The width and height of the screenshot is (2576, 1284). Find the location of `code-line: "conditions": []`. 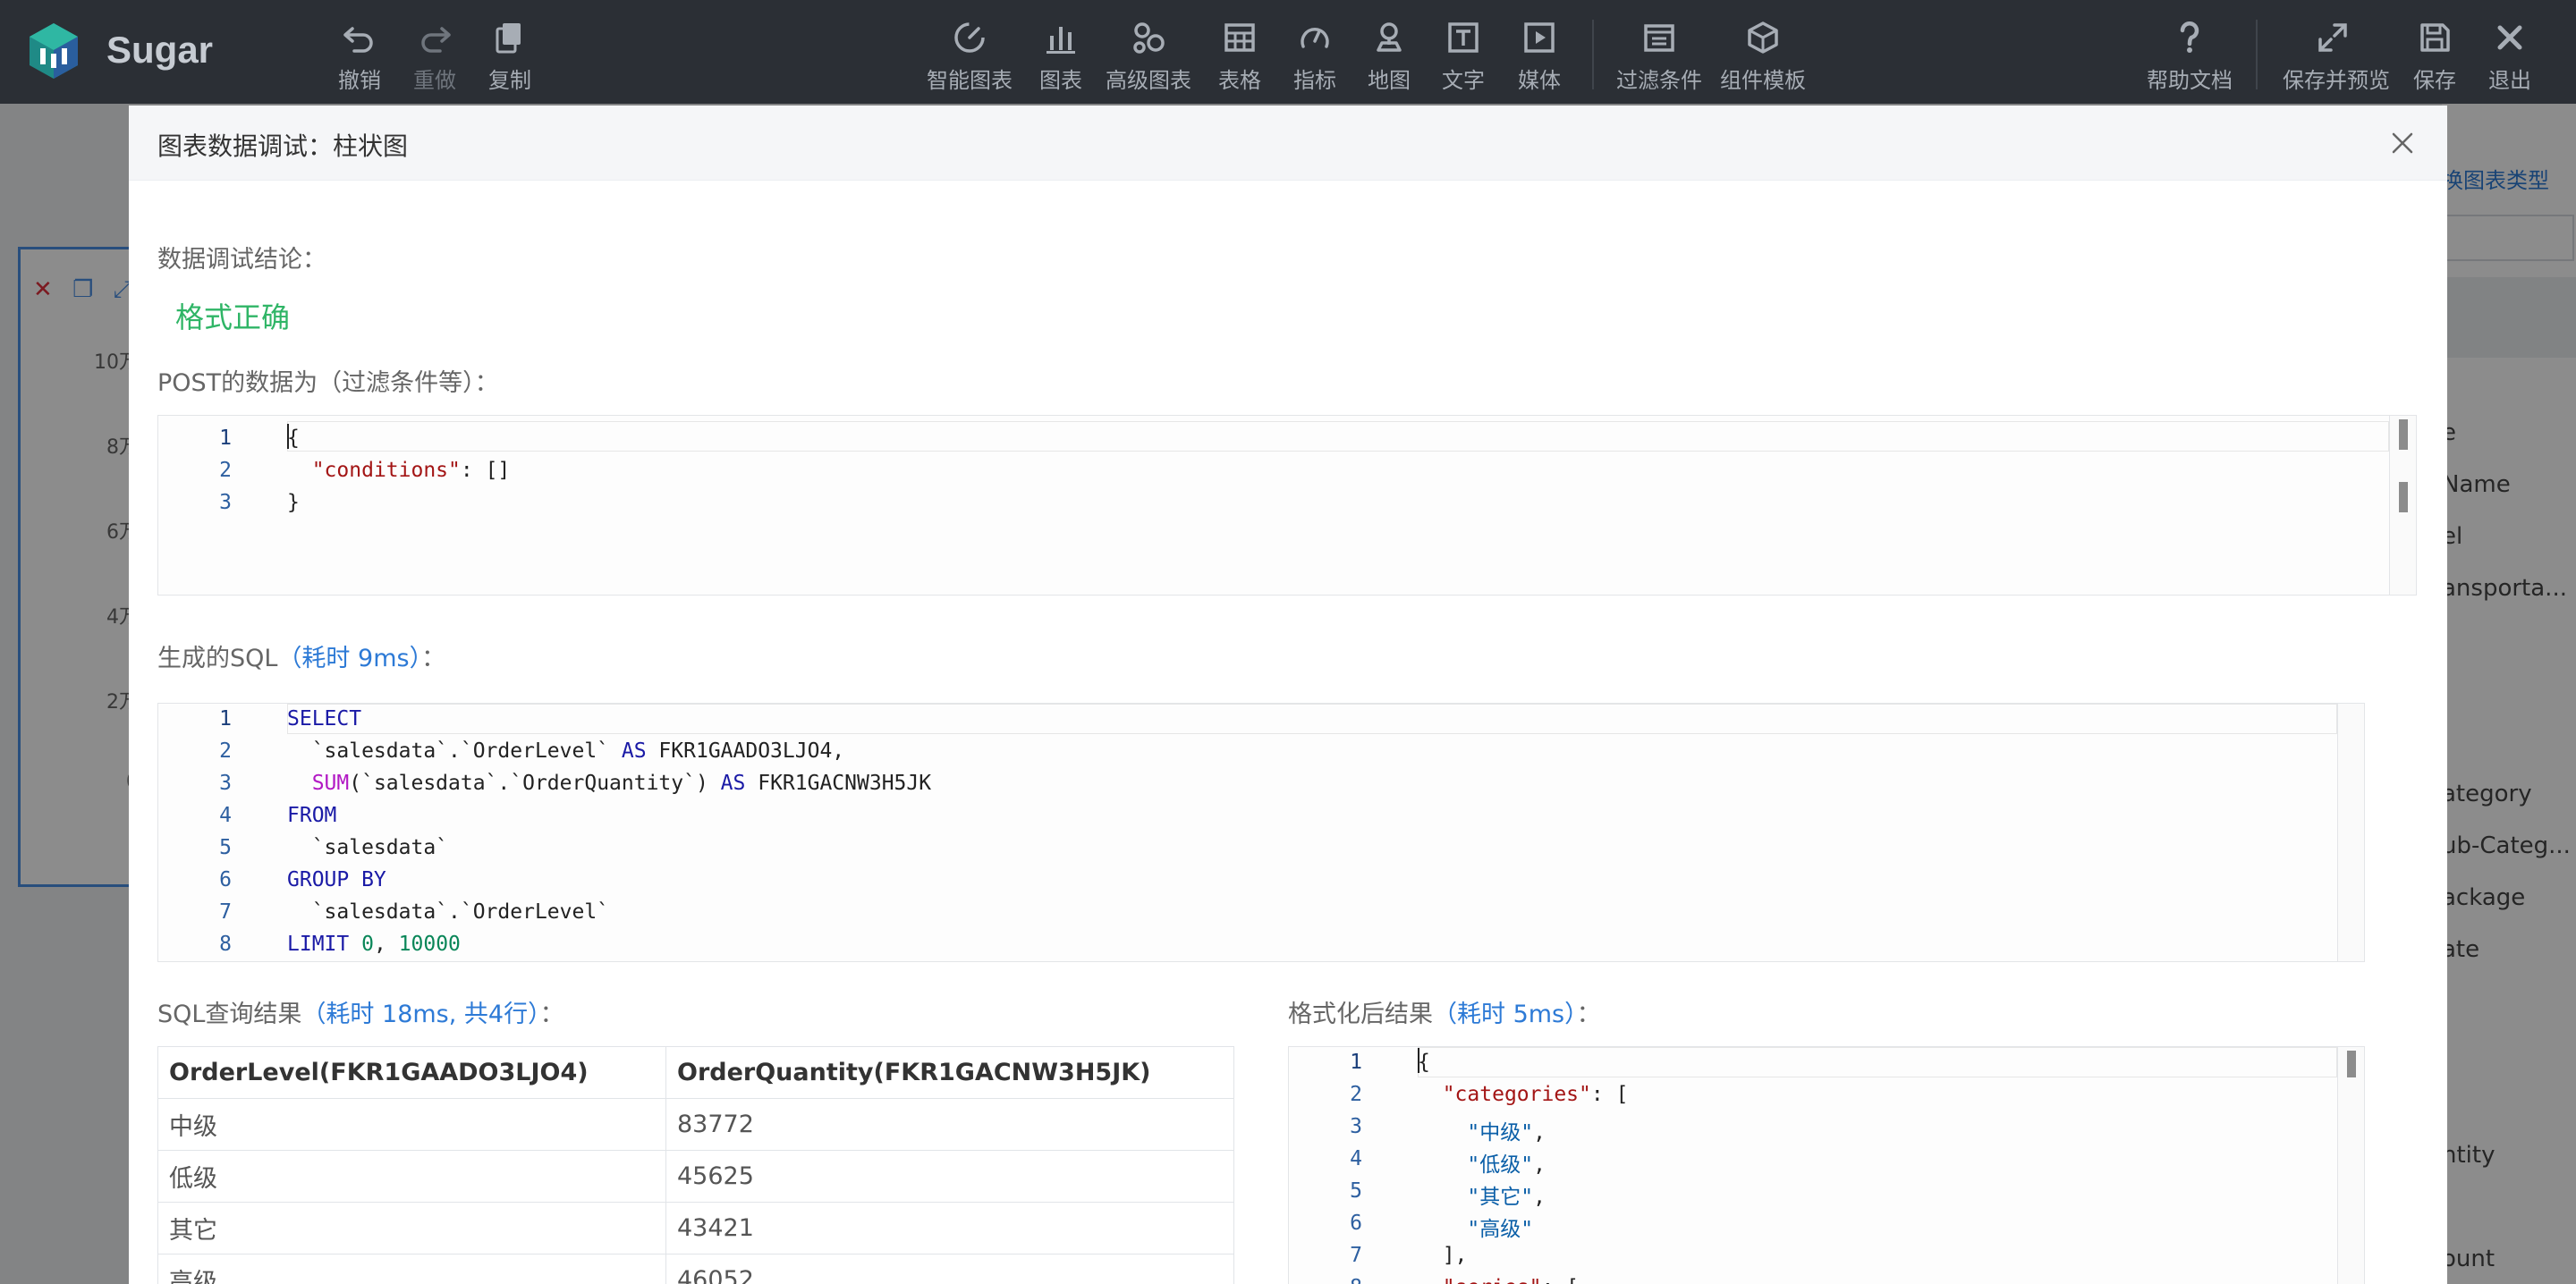

code-line: "conditions": [] is located at coordinates (399, 470).